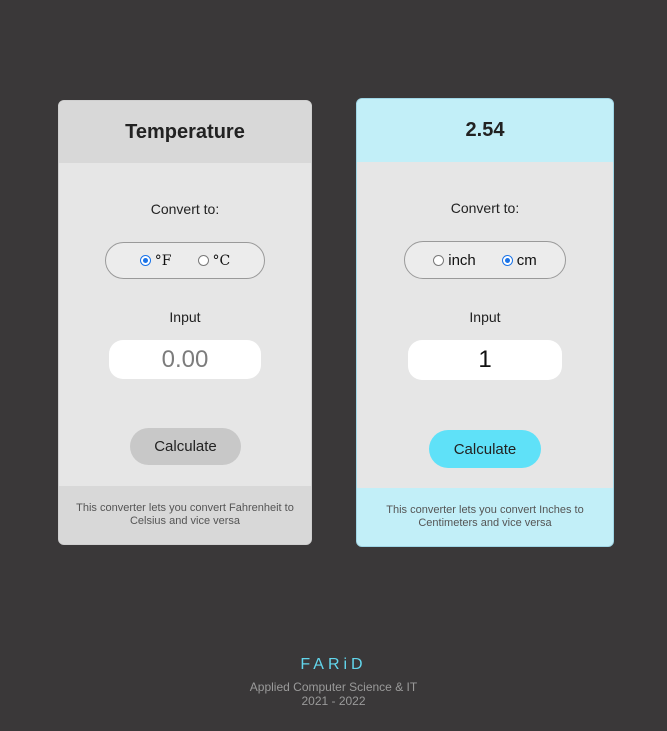 The width and height of the screenshot is (667, 731). Describe the element at coordinates (485, 360) in the screenshot. I see `length-input: 1` at that location.